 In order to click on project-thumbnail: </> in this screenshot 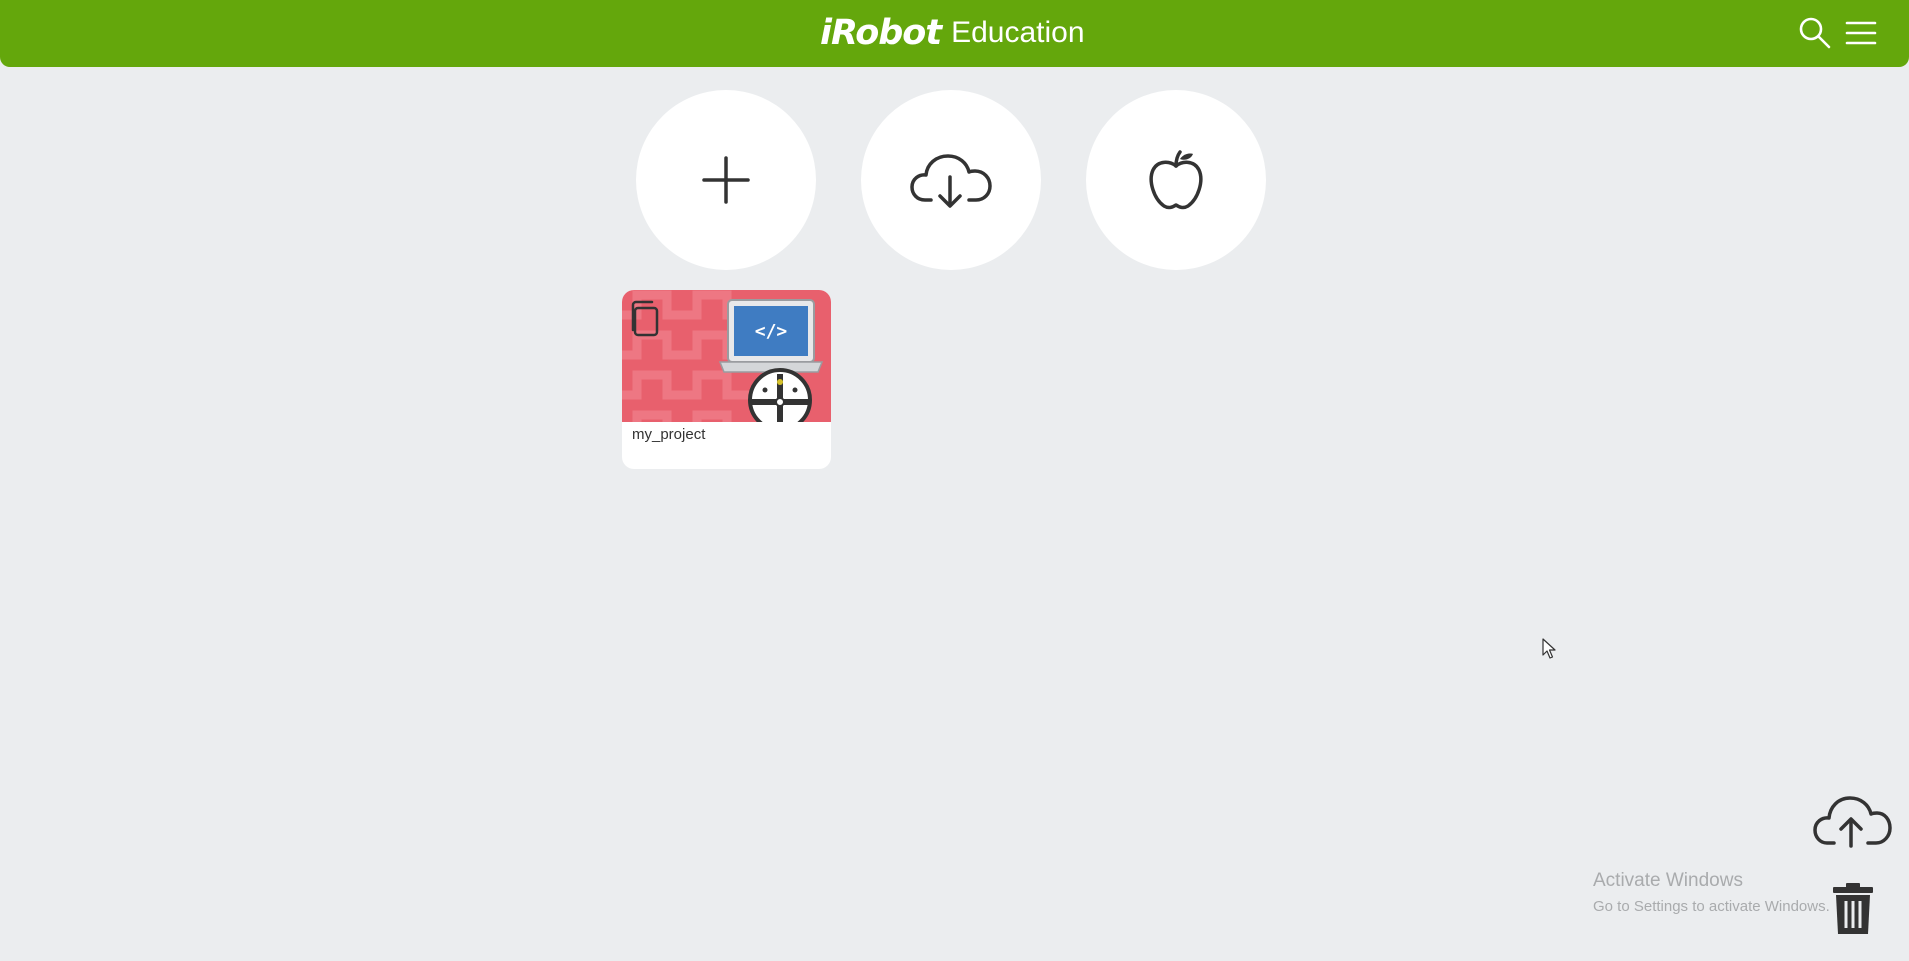, I will do `click(726, 356)`.